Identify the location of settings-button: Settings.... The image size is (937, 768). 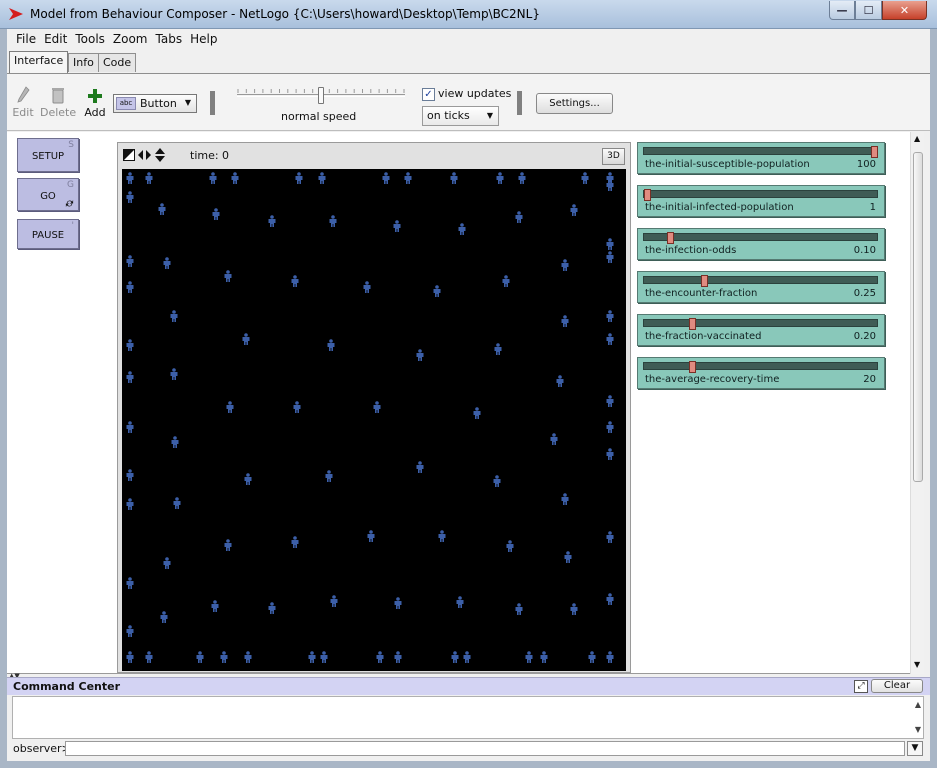
(574, 103).